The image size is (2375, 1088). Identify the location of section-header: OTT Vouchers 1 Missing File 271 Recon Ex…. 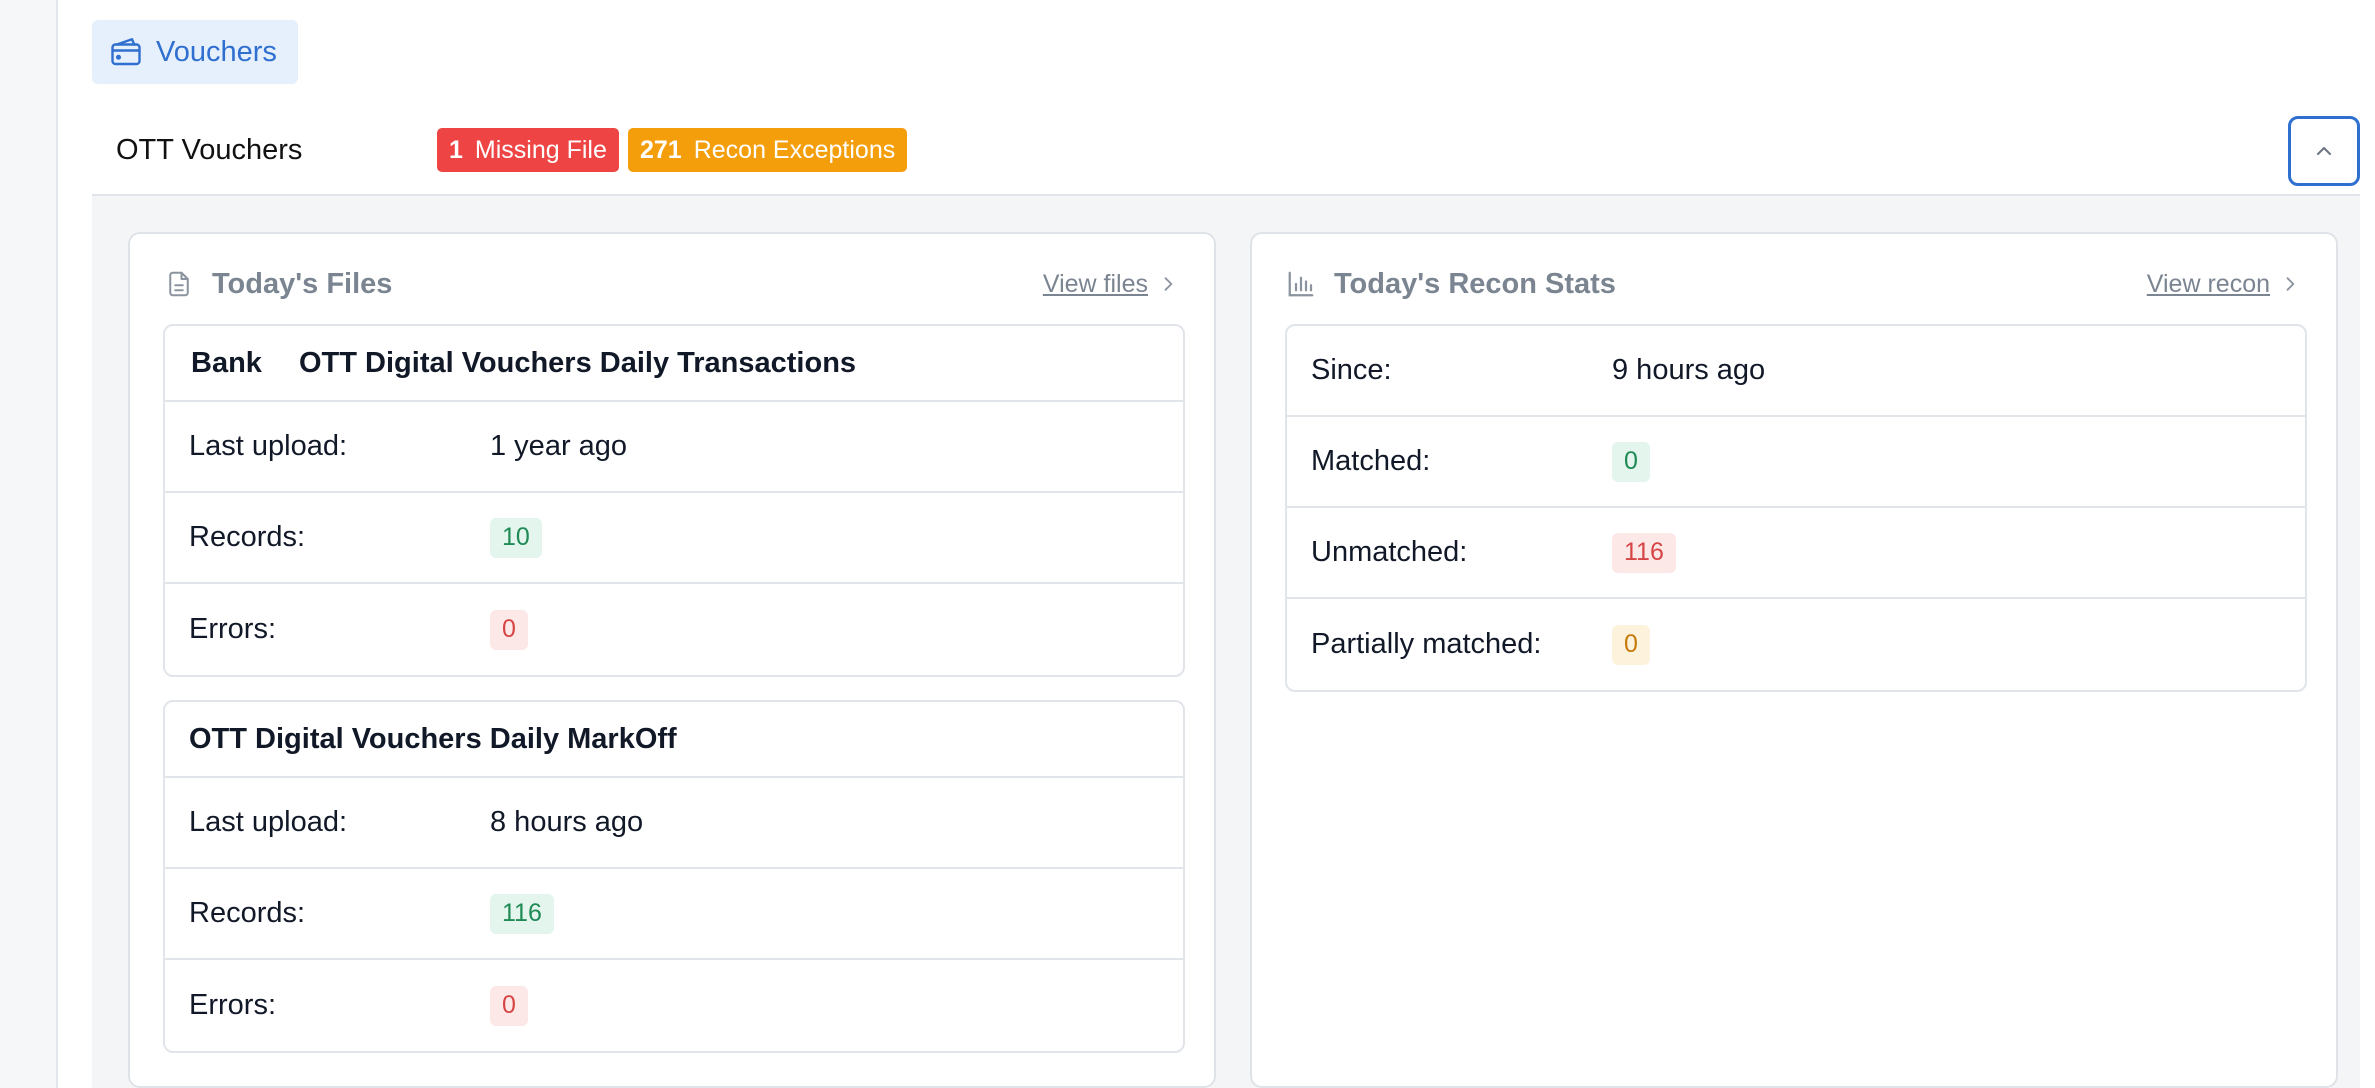
(1226, 156).